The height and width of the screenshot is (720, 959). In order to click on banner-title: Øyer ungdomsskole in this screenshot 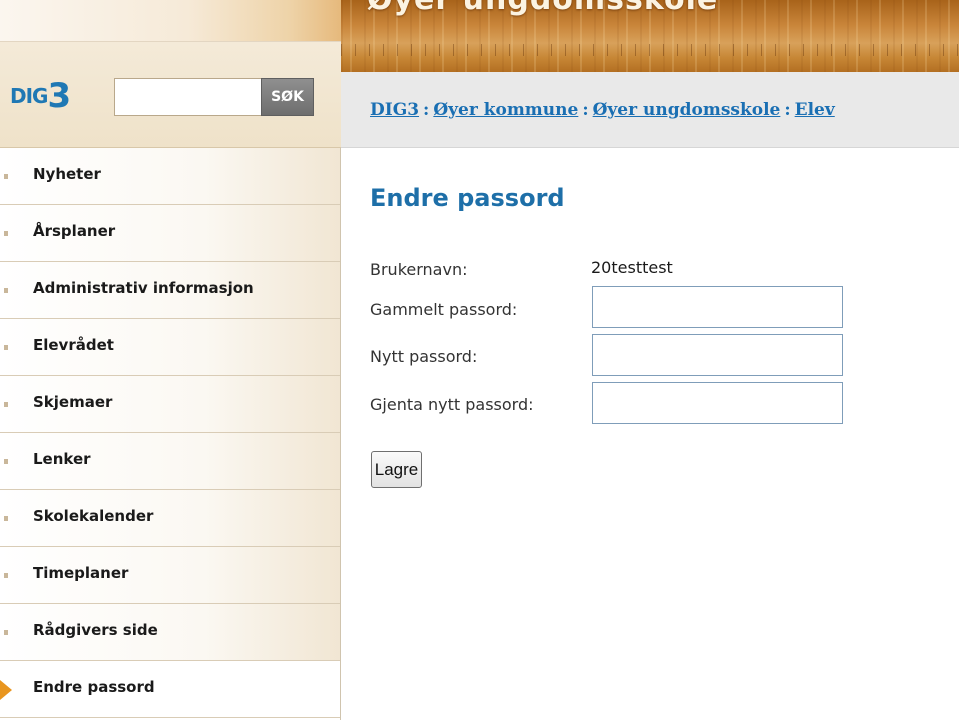, I will do `click(542, 8)`.